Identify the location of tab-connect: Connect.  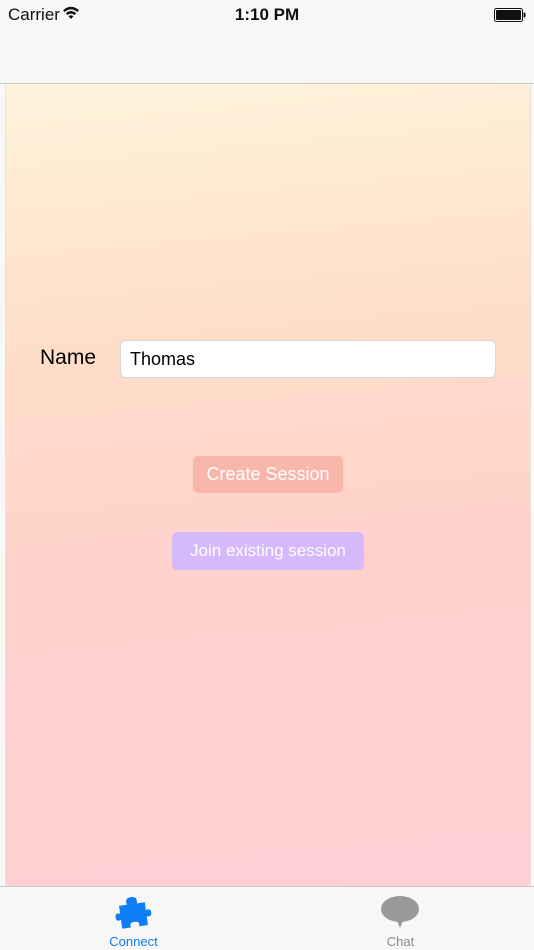
(133, 918).